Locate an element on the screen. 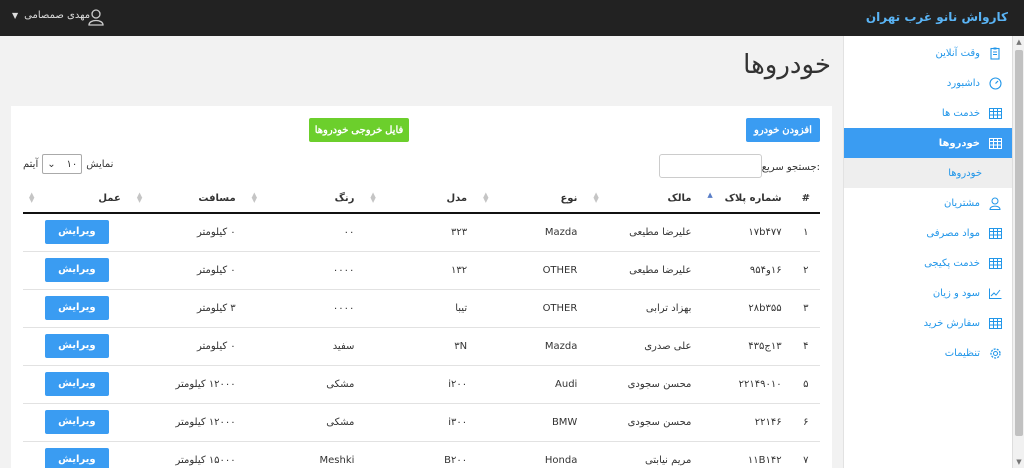 This screenshot has height=468, width=1024. cell-owner: بهزاد ترابی is located at coordinates (644, 308).